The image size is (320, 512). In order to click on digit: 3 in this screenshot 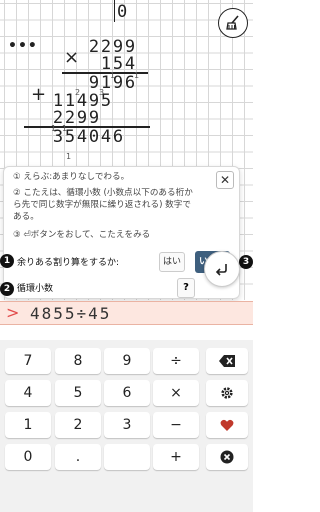, I will do `click(58, 137)`.